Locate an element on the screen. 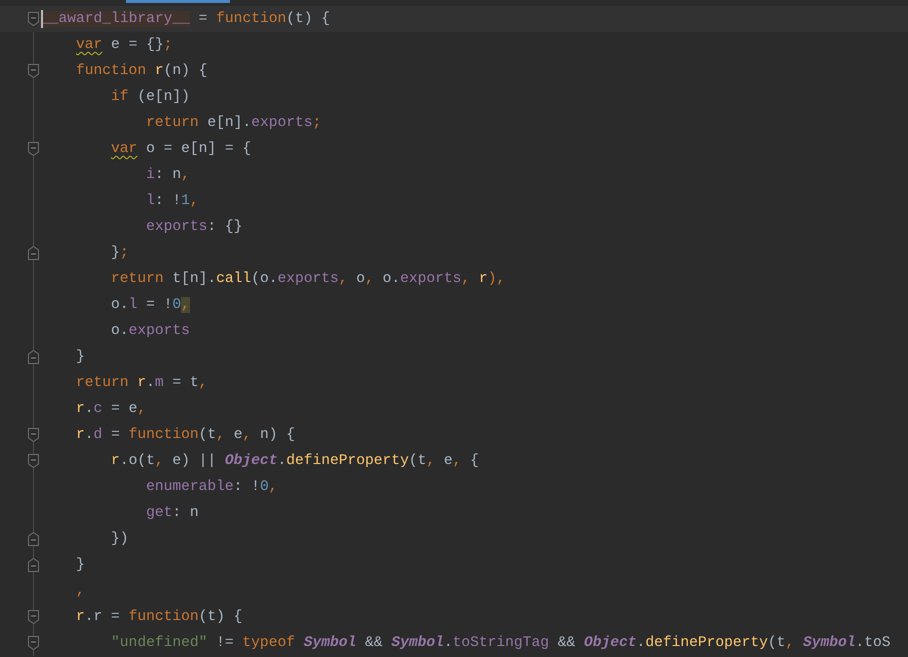  code-line: return r.m = t, is located at coordinates (141, 383).